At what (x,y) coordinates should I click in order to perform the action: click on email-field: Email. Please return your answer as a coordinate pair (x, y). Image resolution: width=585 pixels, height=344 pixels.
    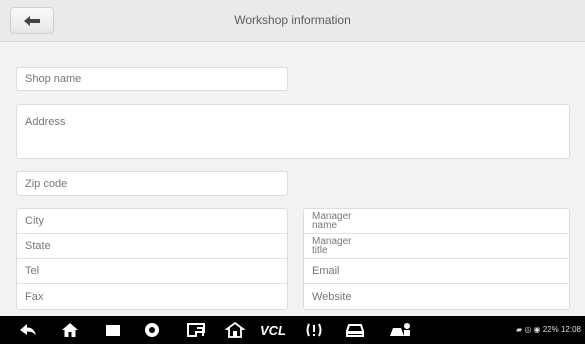
    Looking at the image, I should click on (436, 271).